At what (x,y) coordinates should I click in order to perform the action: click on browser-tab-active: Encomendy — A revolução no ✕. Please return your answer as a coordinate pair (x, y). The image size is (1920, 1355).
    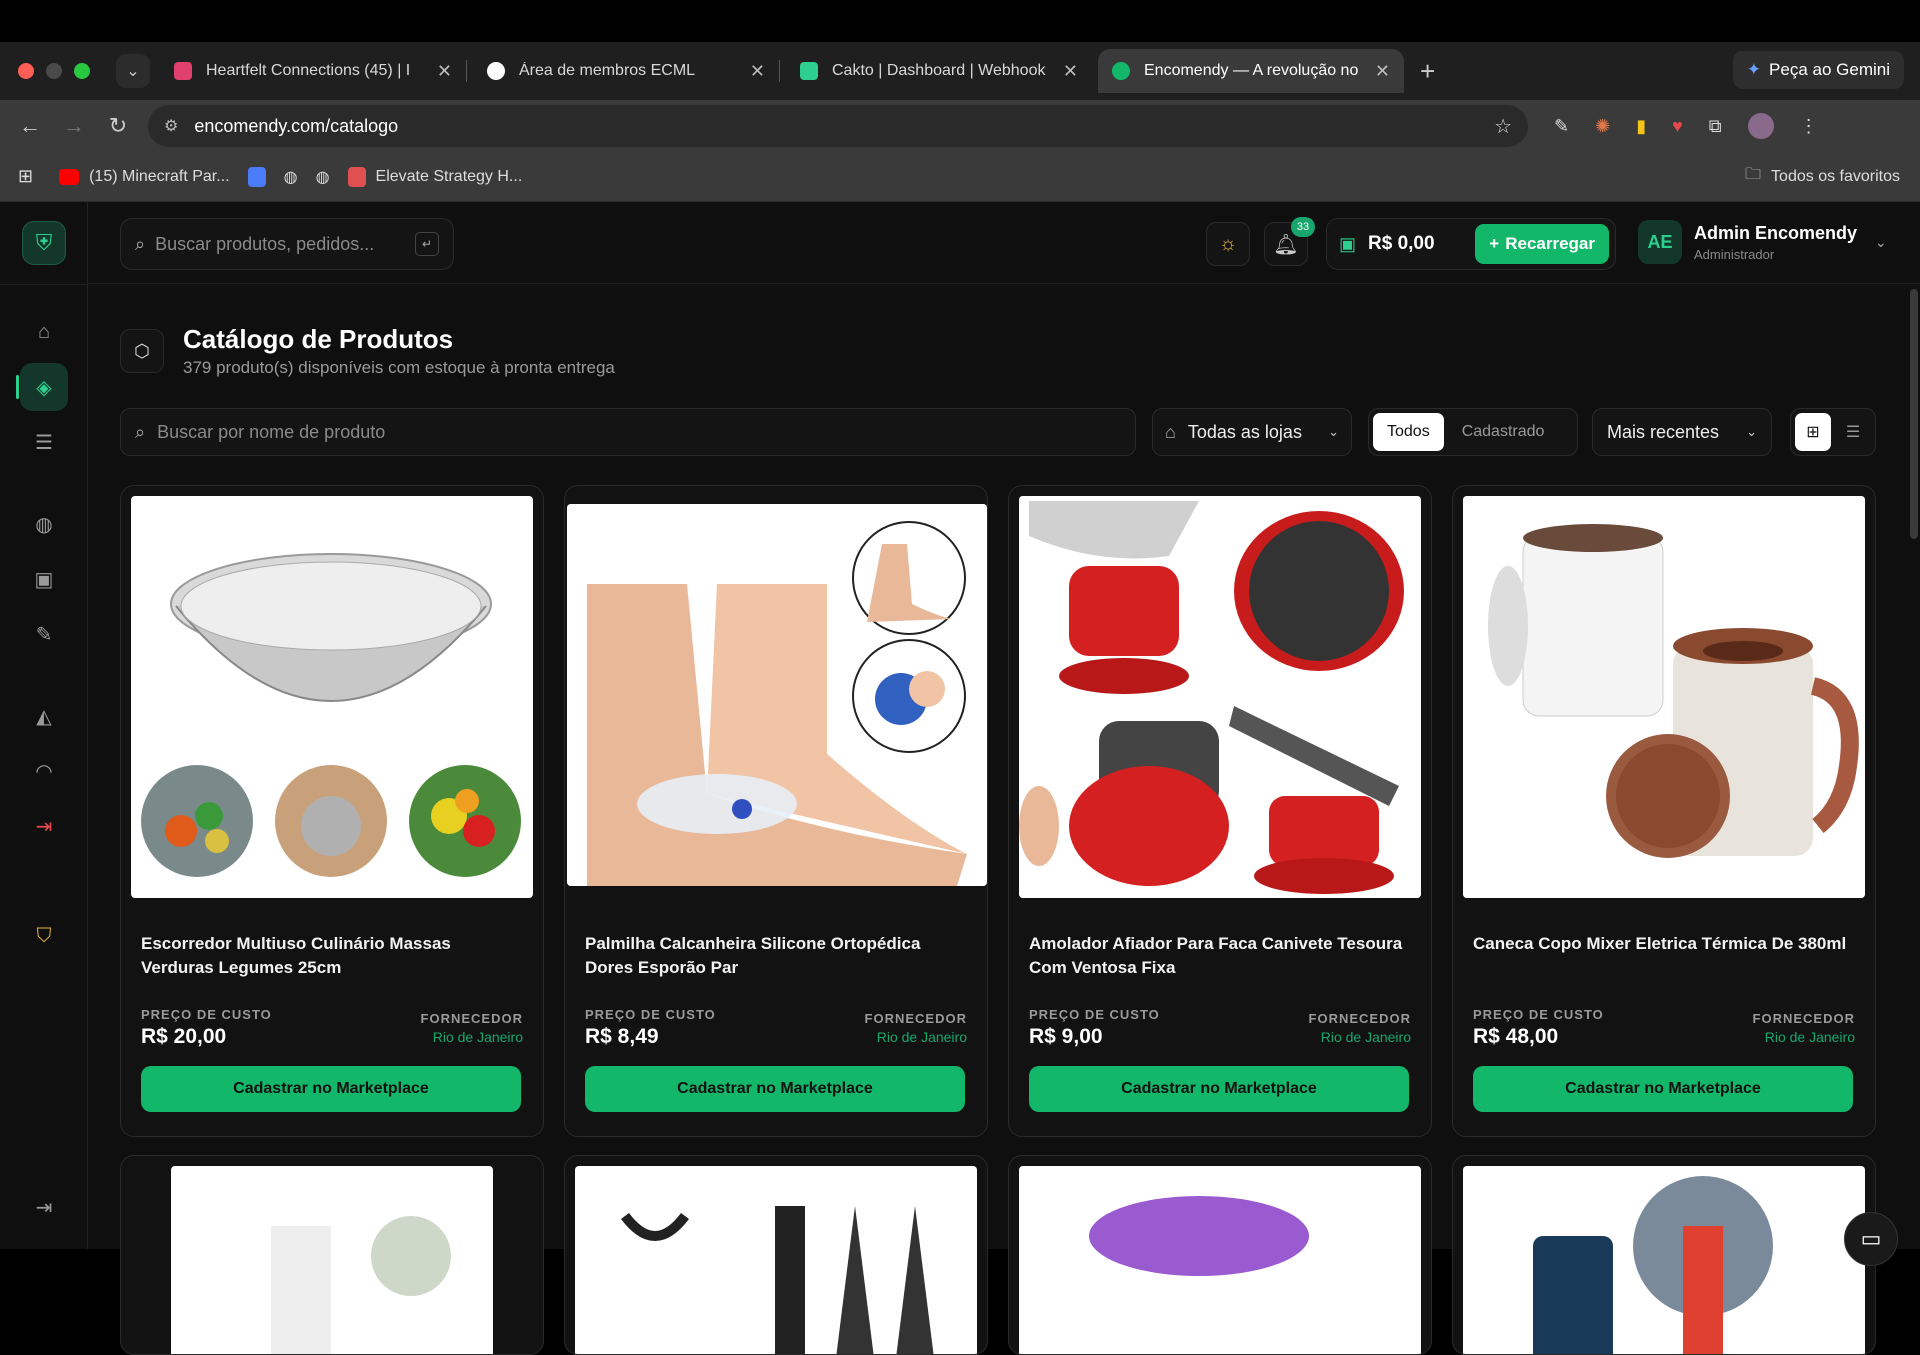
    Looking at the image, I should click on (1251, 71).